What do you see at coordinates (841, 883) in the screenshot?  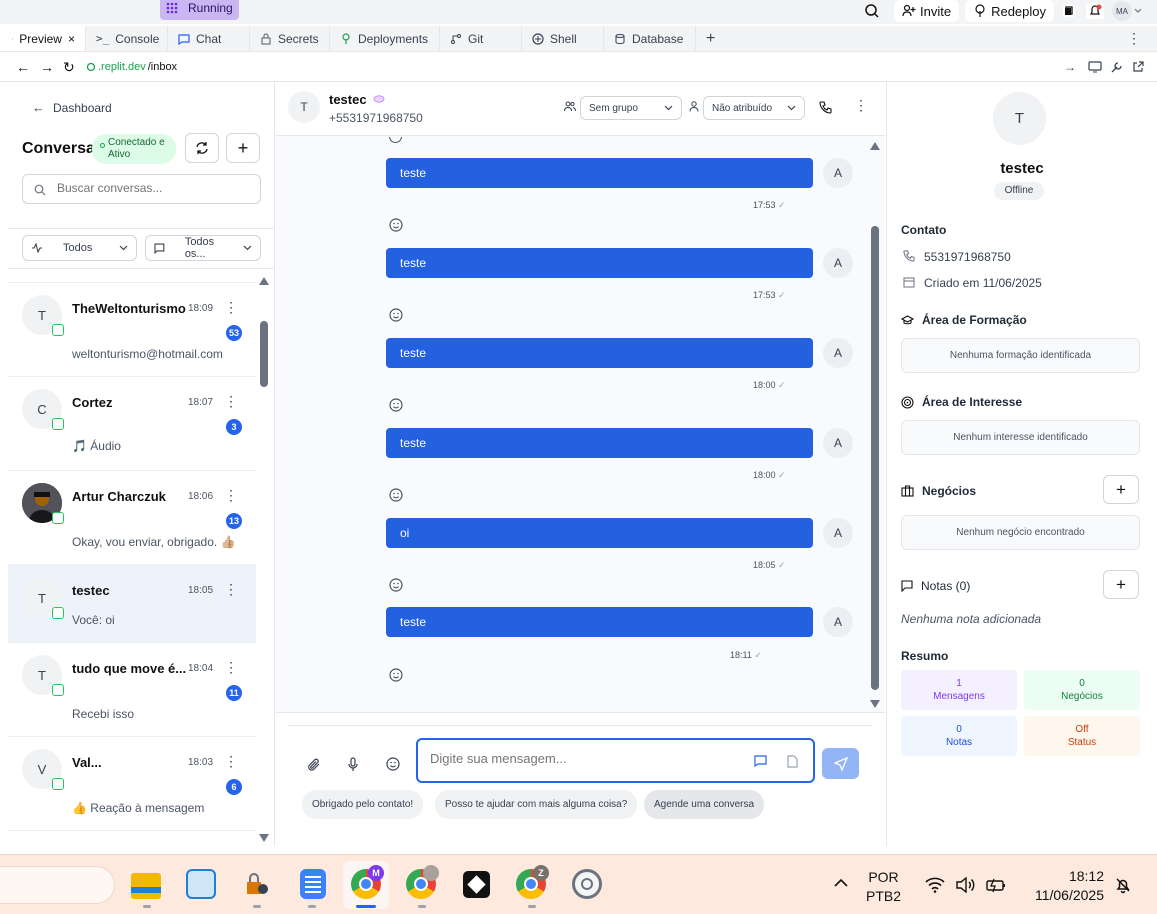 I see `chevron-up-icon` at bounding box center [841, 883].